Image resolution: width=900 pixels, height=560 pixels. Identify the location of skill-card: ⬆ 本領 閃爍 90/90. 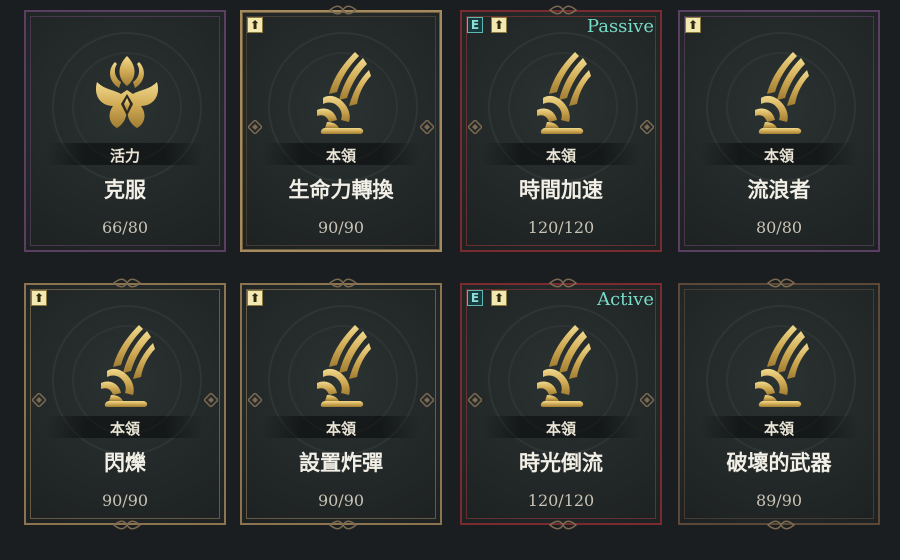
(125, 404).